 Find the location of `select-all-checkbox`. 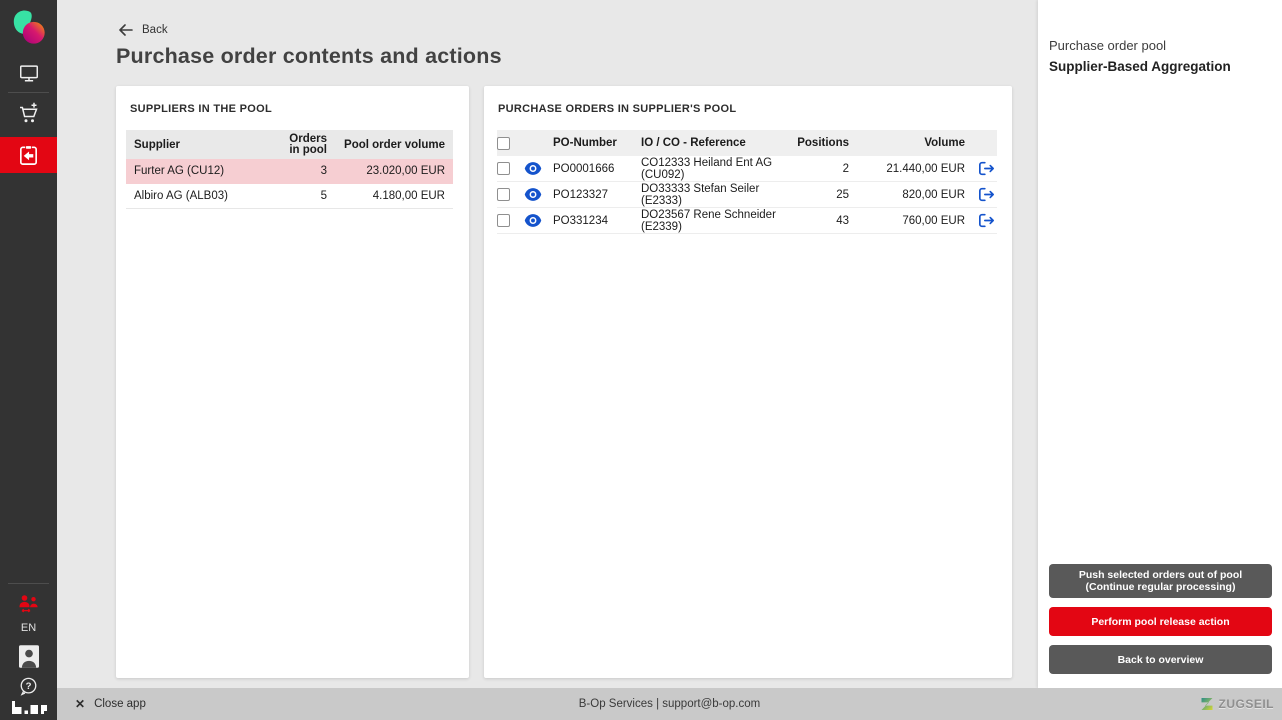

select-all-checkbox is located at coordinates (503, 143).